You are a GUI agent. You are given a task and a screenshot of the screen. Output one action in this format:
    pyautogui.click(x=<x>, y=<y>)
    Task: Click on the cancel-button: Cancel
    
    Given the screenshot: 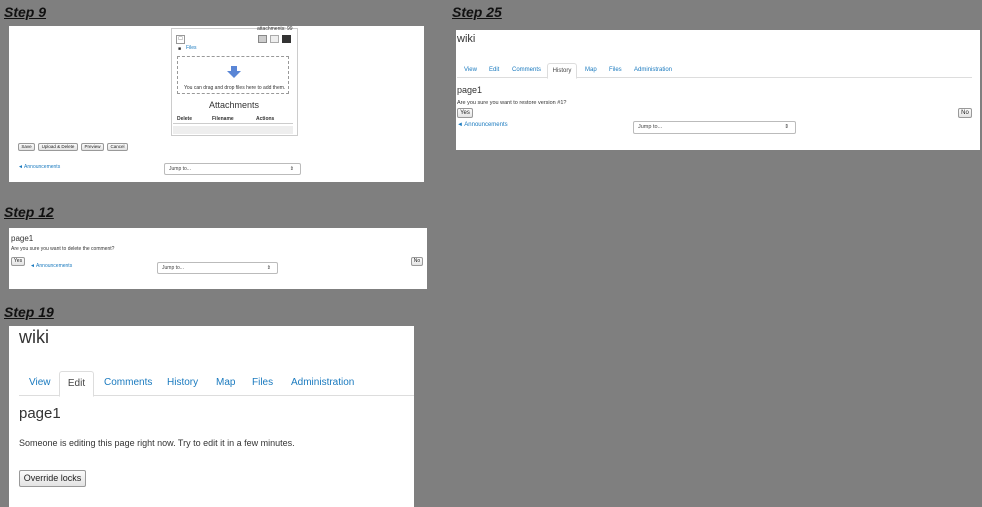 What is the action you would take?
    pyautogui.click(x=117, y=147)
    